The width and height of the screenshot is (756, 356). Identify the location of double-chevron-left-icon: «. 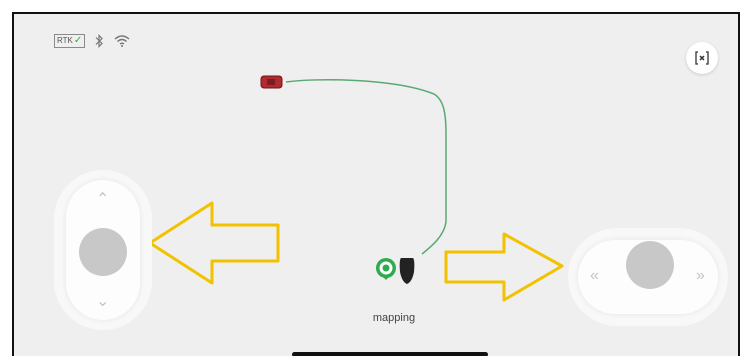
(594, 275).